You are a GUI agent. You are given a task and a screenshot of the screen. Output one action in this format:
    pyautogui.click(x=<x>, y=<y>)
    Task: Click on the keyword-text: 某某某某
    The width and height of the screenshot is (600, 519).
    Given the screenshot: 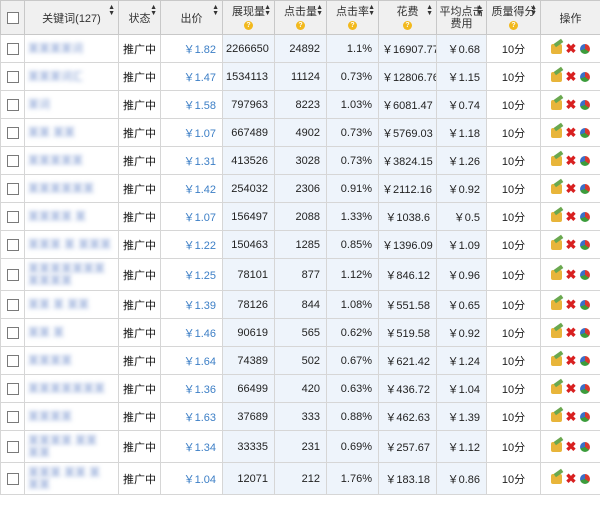 What is the action you would take?
    pyautogui.click(x=50, y=361)
    